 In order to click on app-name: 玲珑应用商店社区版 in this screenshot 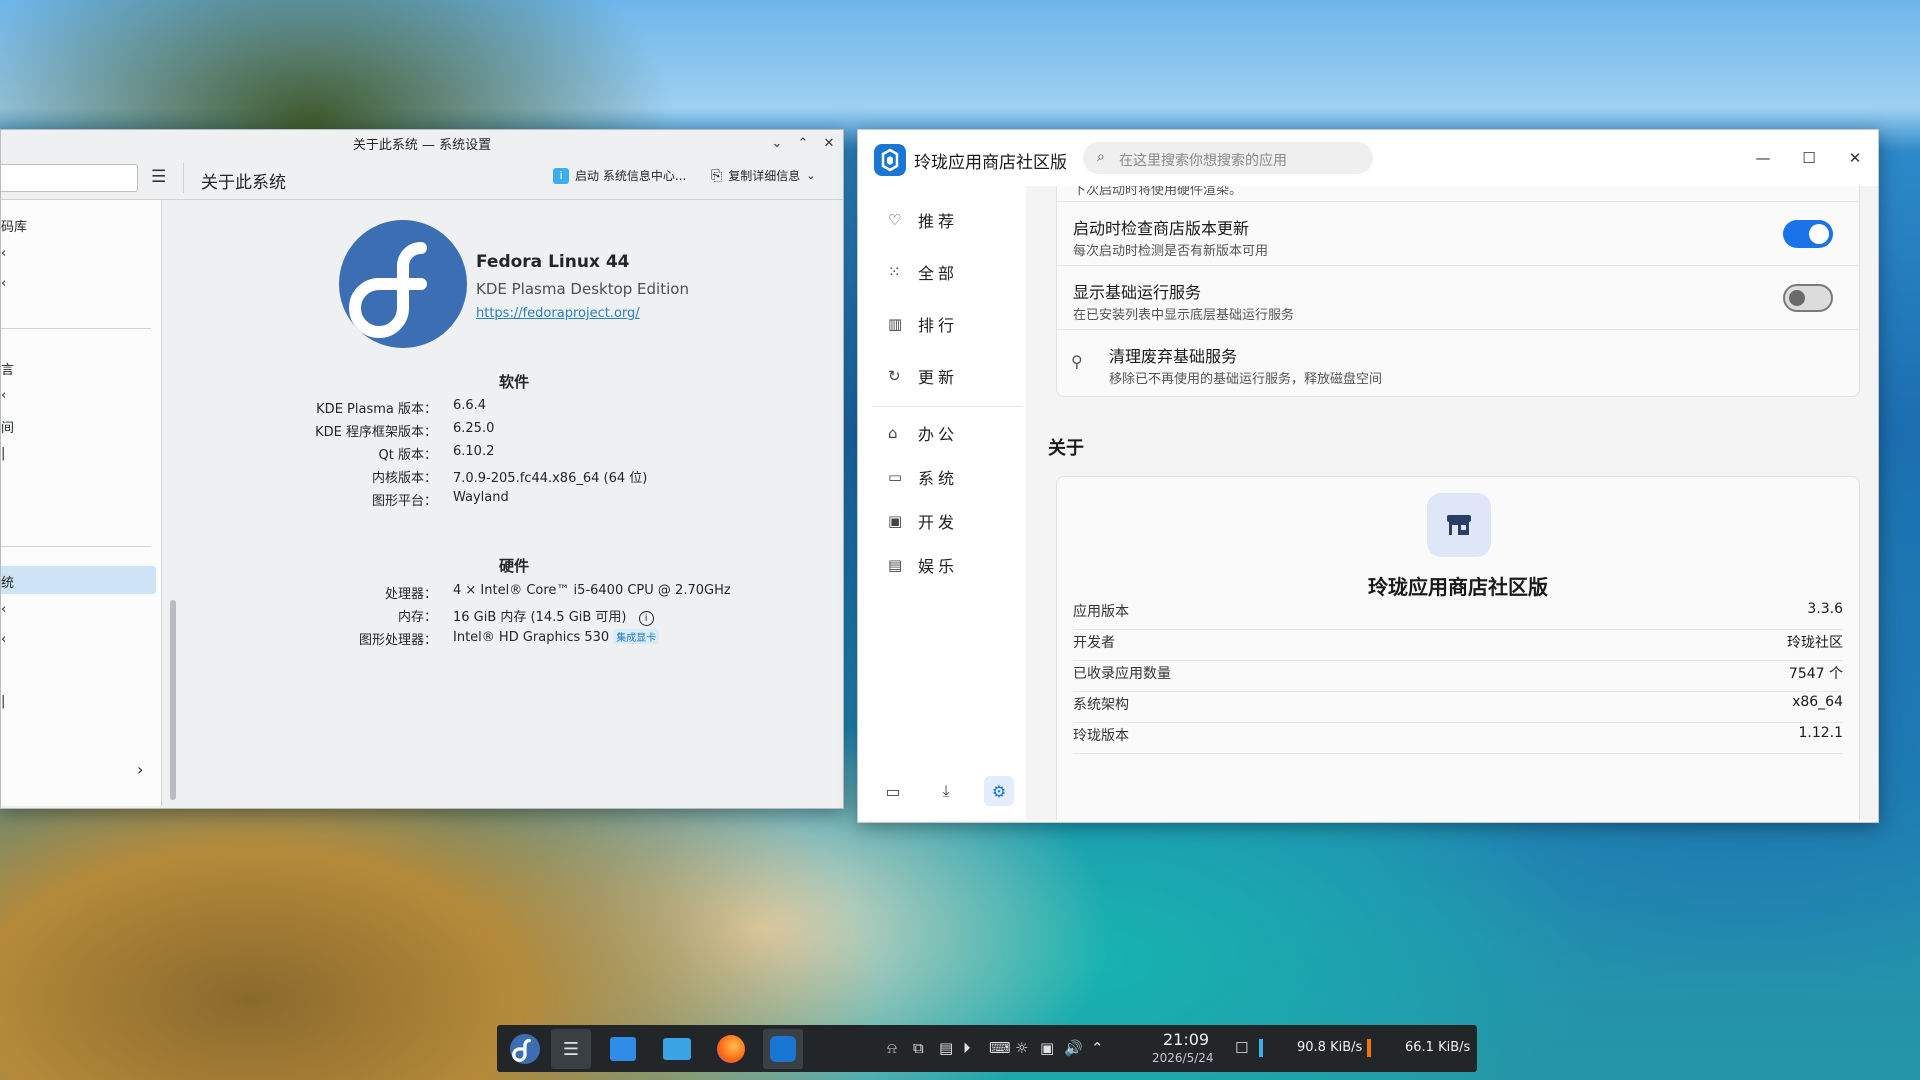, I will do `click(990, 163)`.